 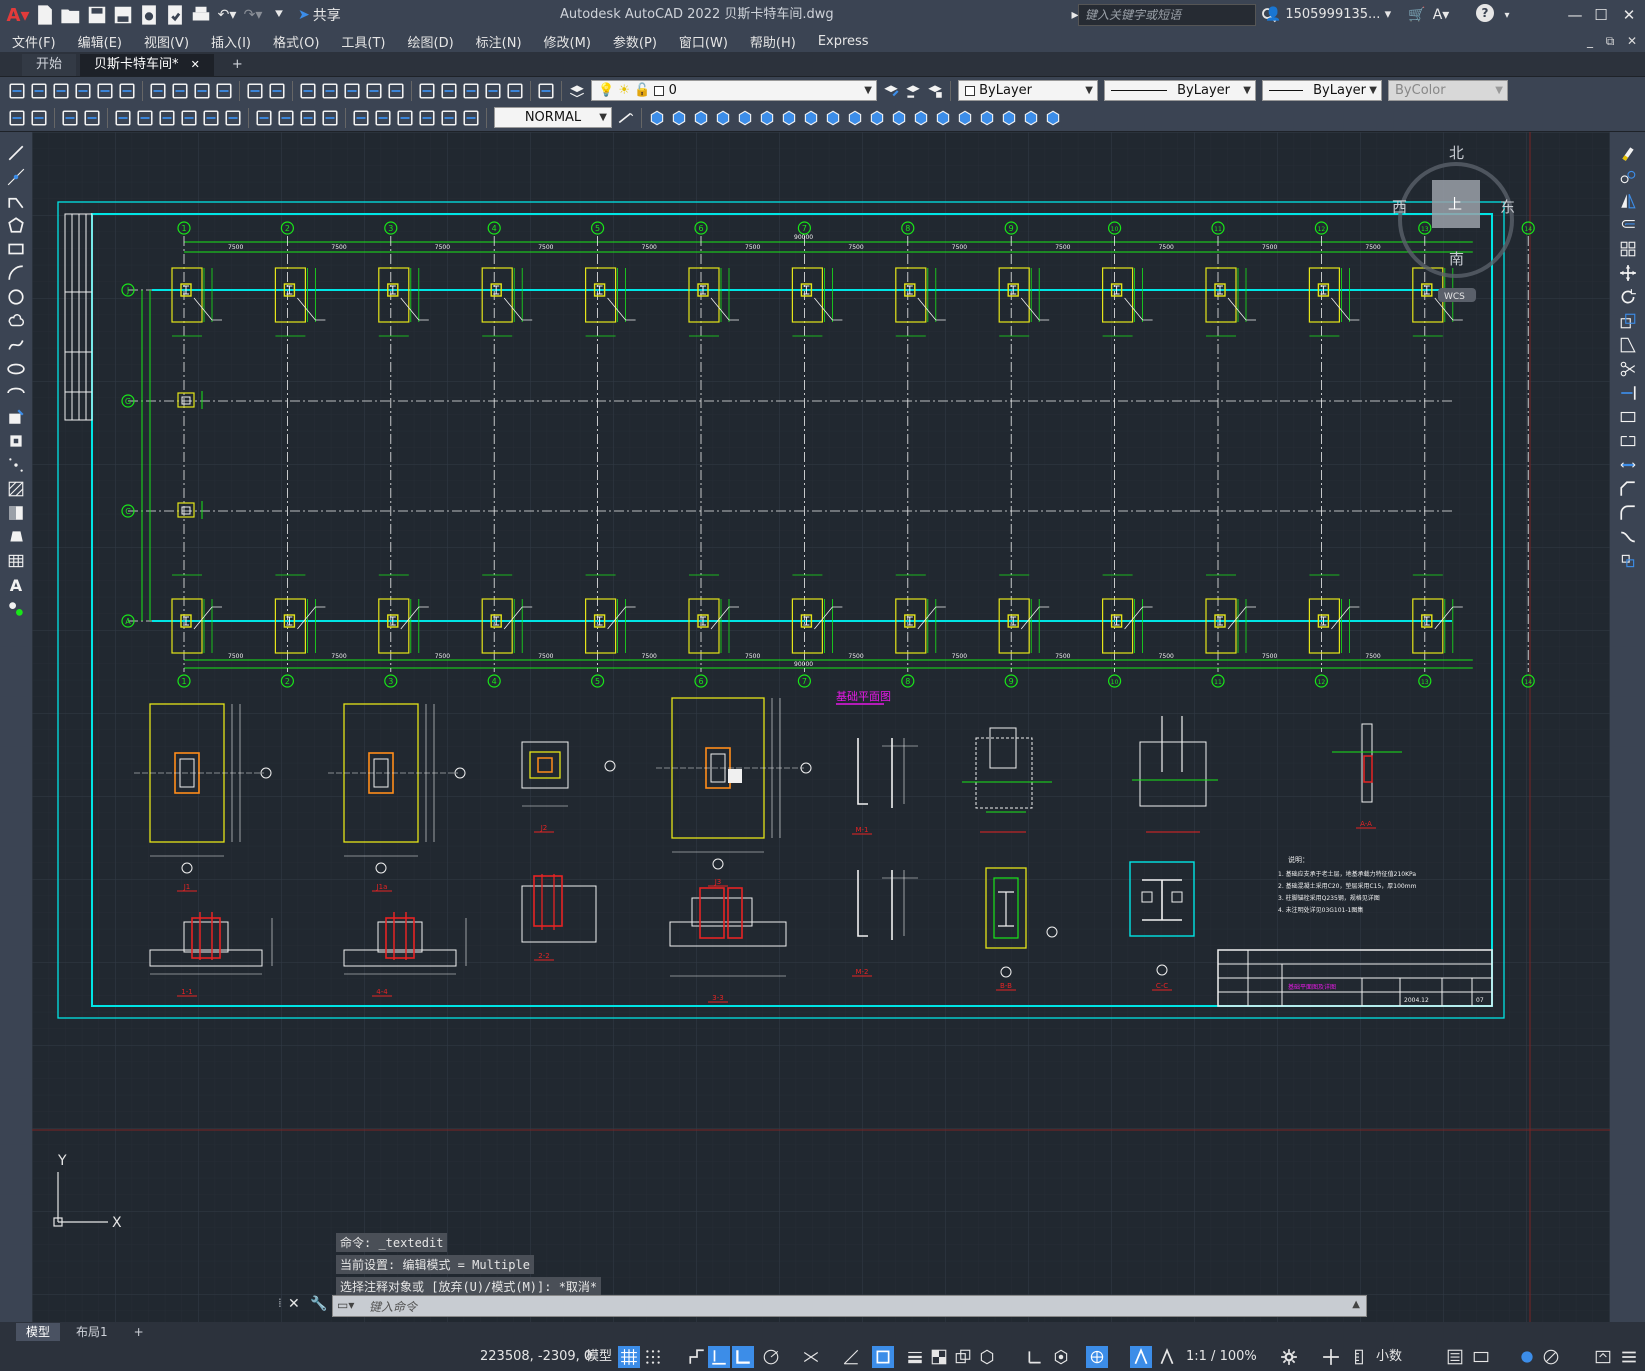 I want to click on tool-palette-icon, so click(x=449, y=91).